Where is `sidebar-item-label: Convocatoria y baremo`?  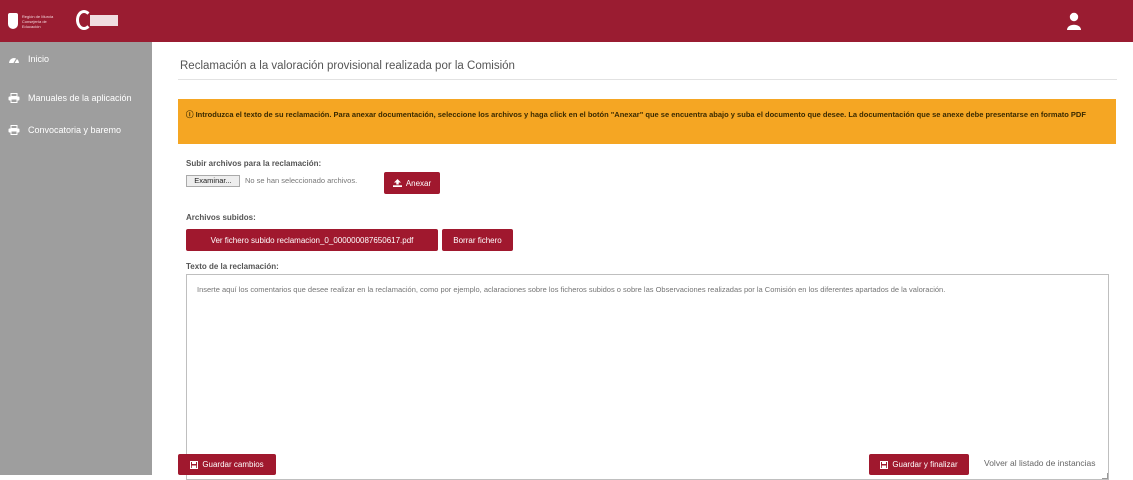
sidebar-item-label: Convocatoria y baremo is located at coordinates (75, 130).